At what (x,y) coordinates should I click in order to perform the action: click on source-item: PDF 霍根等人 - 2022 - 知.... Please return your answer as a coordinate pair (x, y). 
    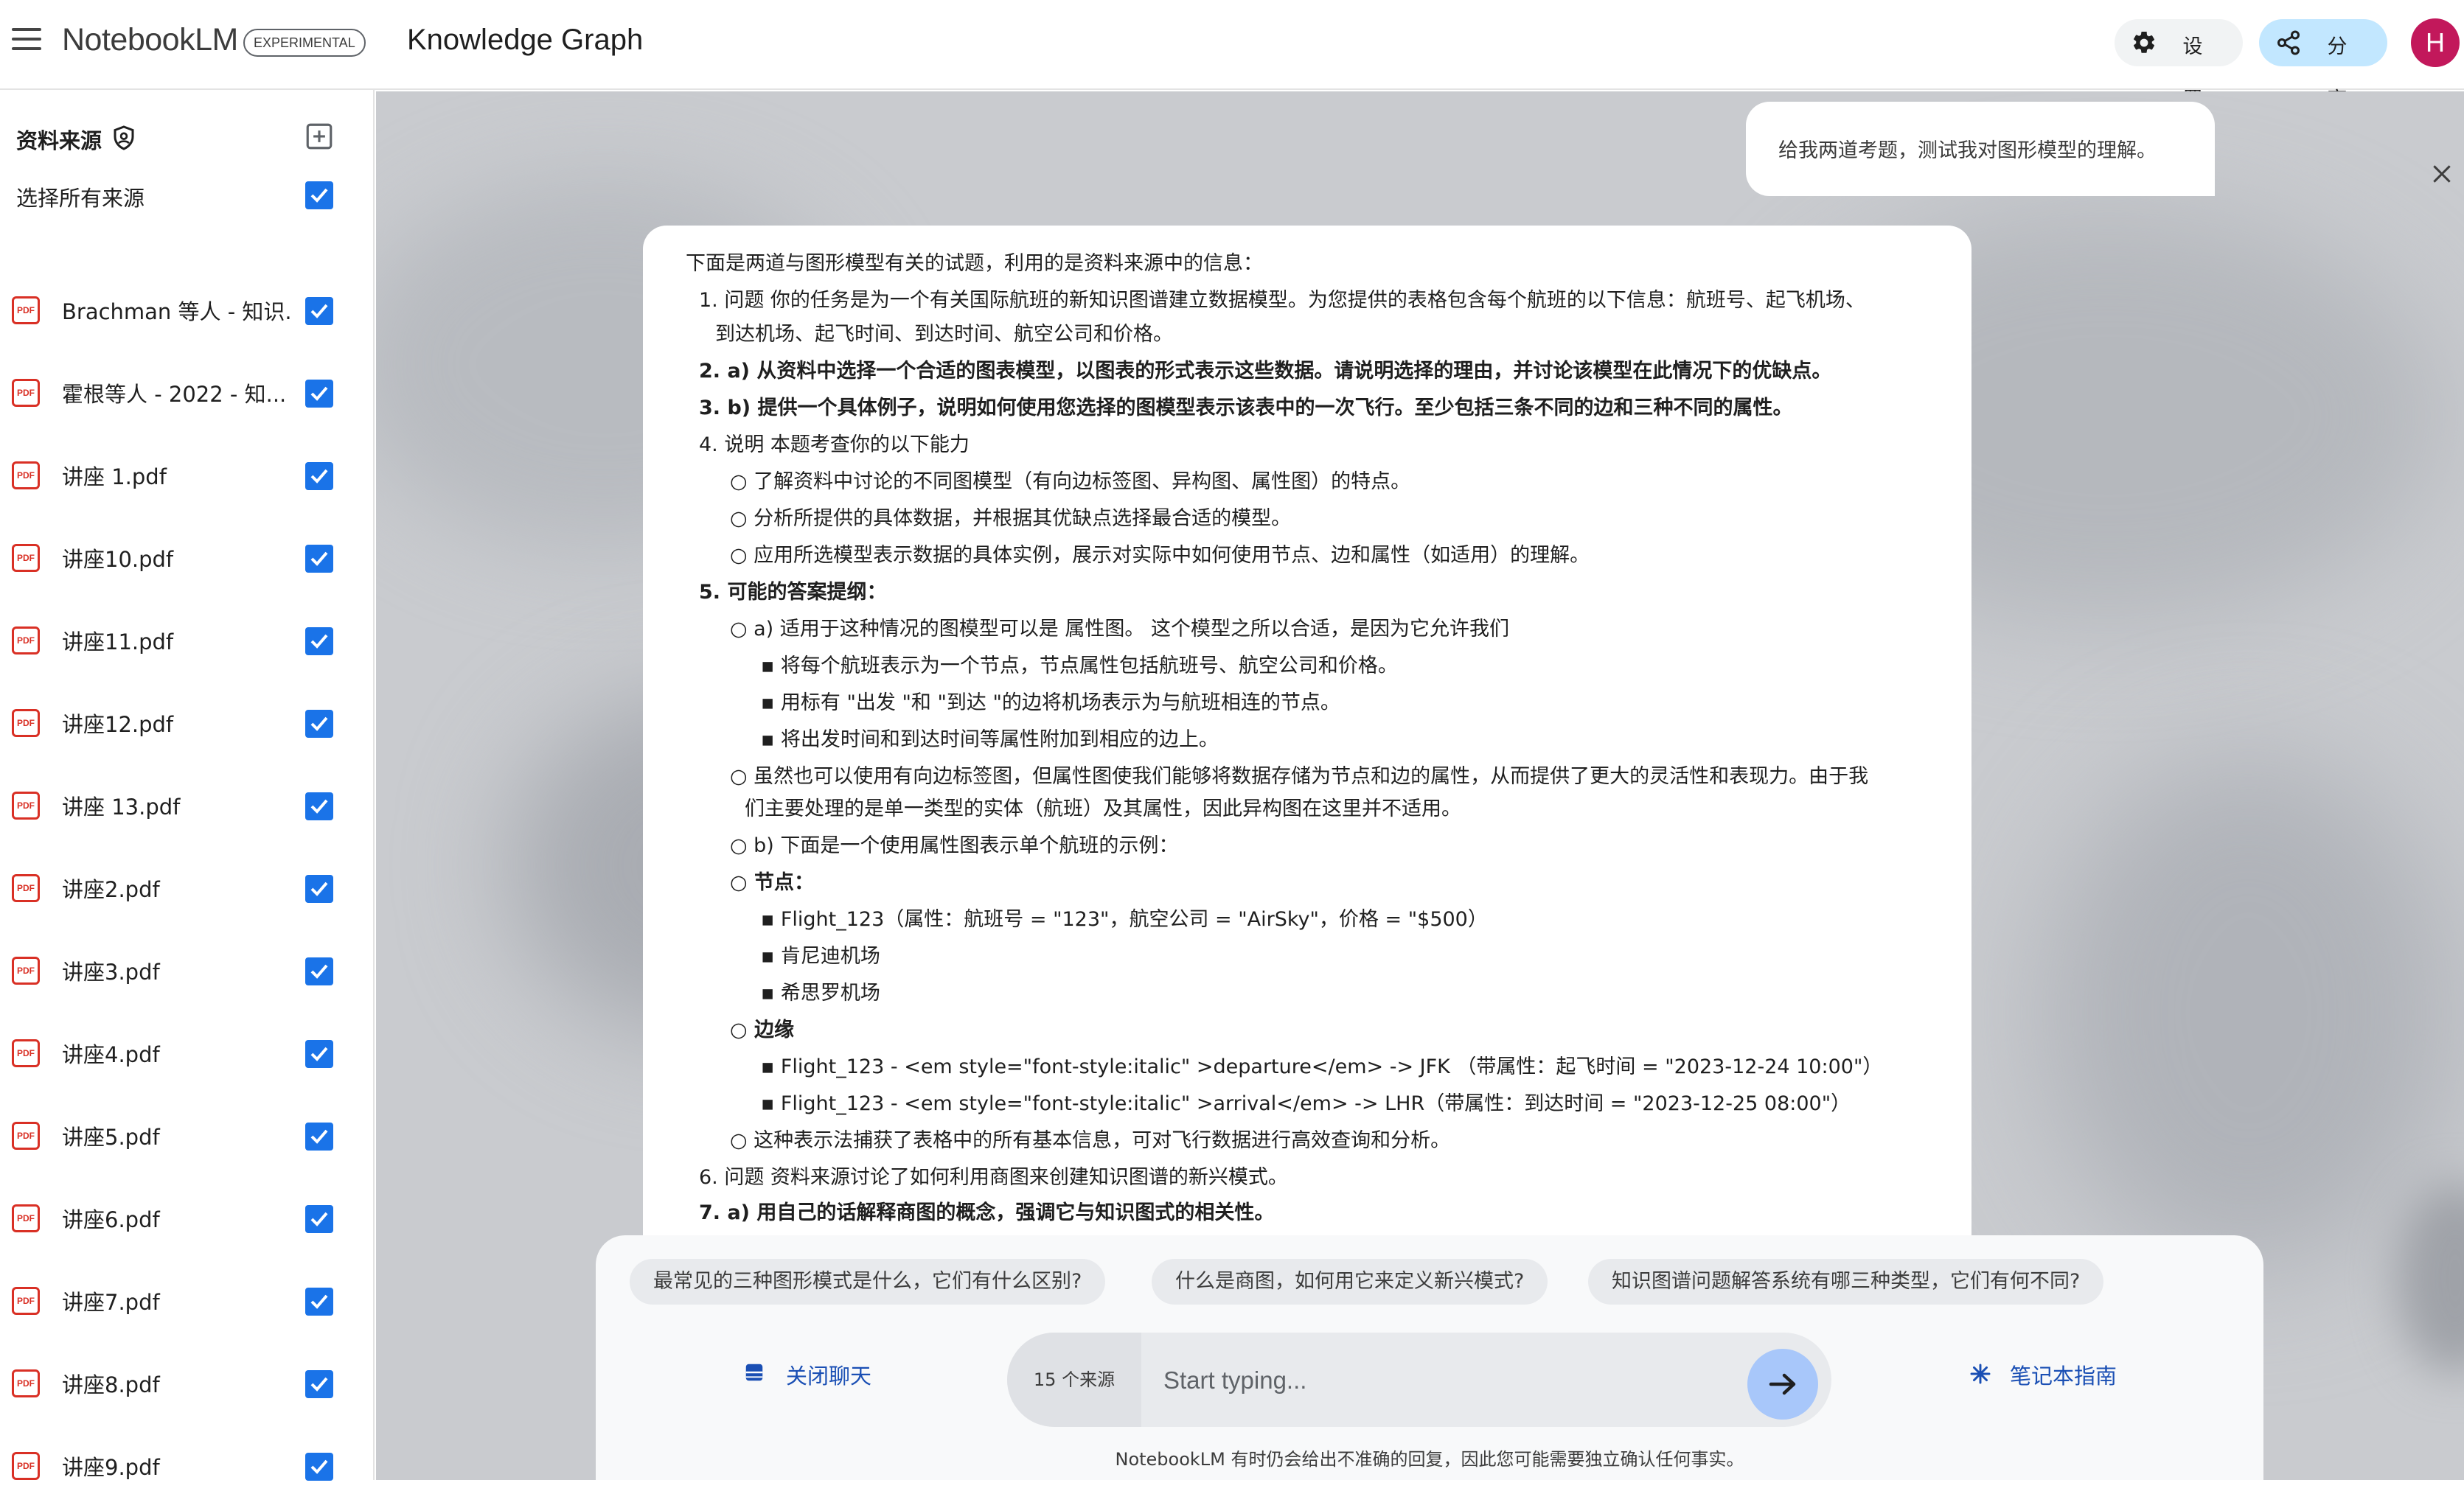
    Looking at the image, I should click on (186, 394).